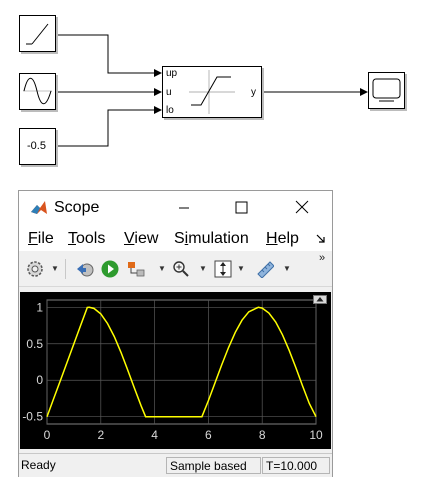  I want to click on ramp-to-up-line, so click(105, 54).